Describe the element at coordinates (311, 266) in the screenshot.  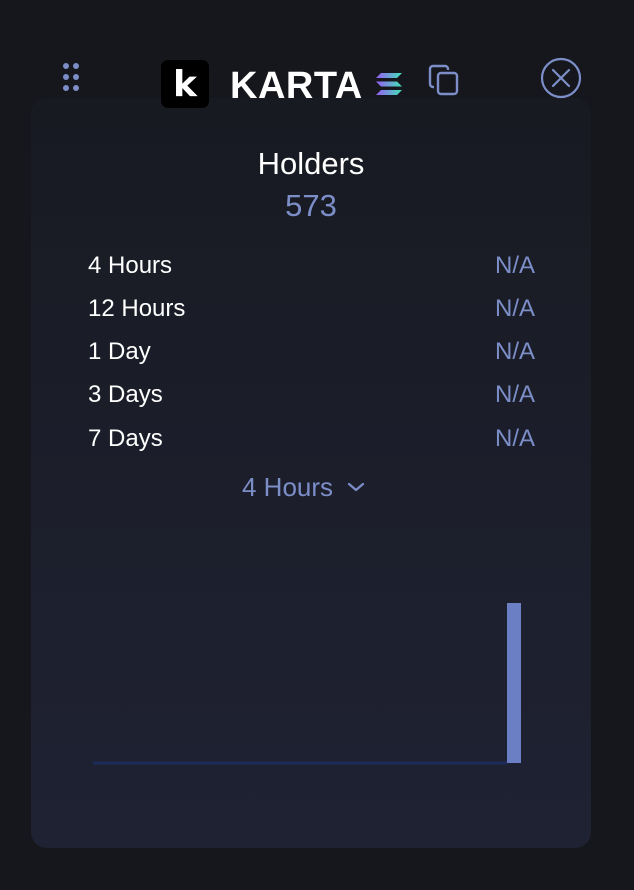
I see `period-row: 4 Hours N/A` at that location.